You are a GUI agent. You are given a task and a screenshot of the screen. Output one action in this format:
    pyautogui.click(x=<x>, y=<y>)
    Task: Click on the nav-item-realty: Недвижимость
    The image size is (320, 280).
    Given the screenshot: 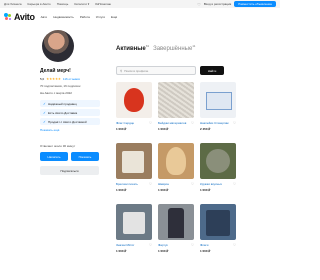 What is the action you would take?
    pyautogui.click(x=63, y=17)
    